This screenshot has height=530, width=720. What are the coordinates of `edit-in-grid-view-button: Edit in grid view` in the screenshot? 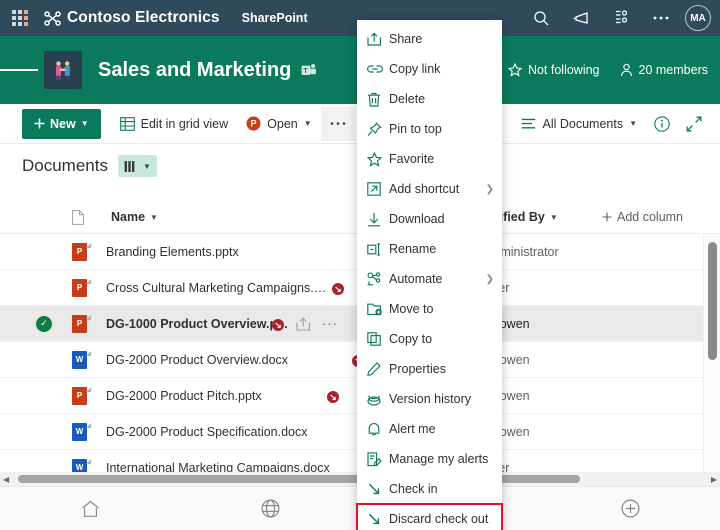 It's located at (174, 124).